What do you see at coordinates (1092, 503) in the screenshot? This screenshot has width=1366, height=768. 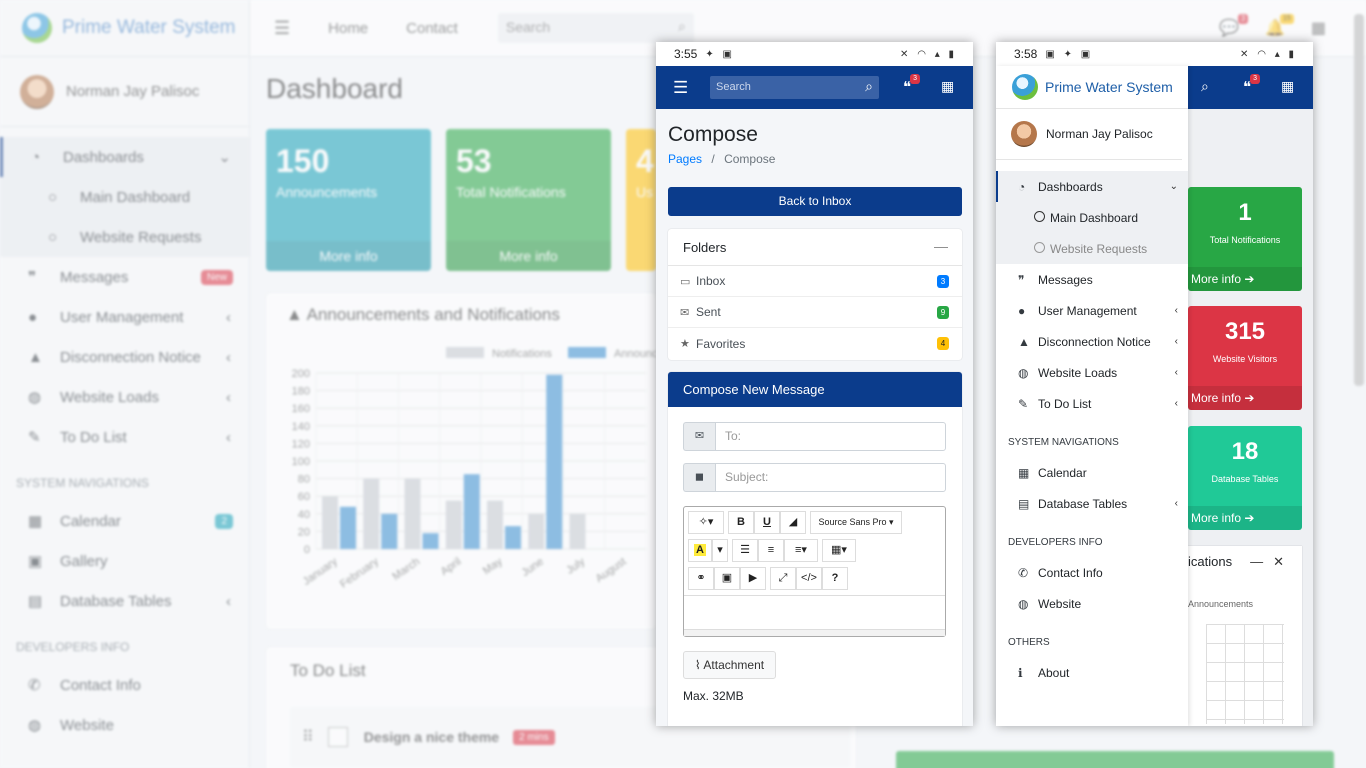 I see `sidebar-item-database-tables: ▤ Database Tables ‹` at bounding box center [1092, 503].